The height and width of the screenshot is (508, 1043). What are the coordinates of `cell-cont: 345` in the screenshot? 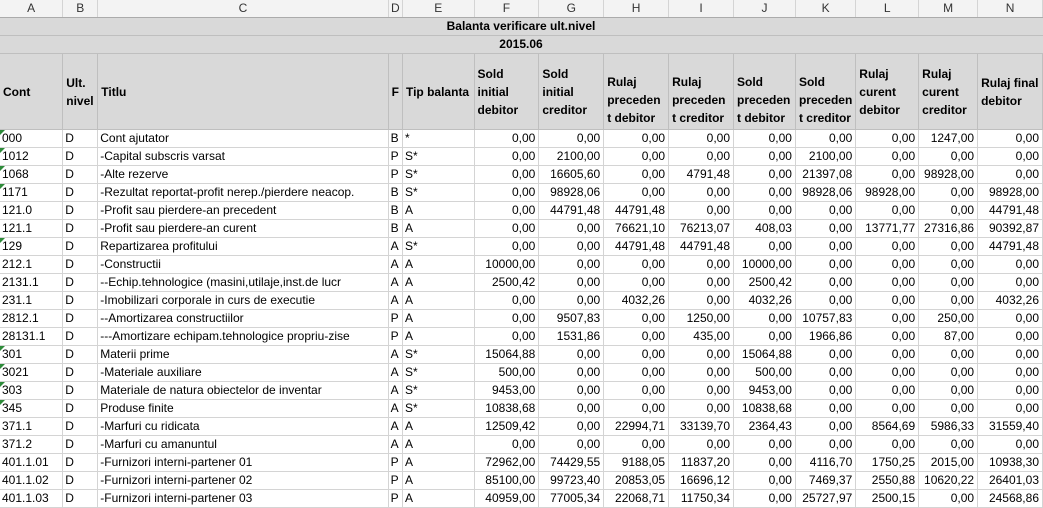 It's located at (32, 408).